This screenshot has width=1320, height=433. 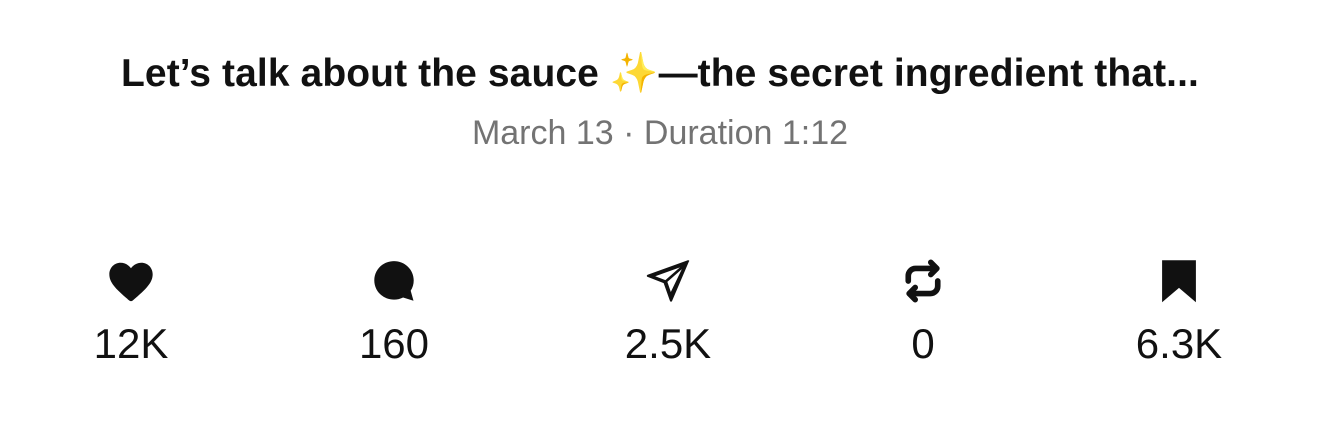 I want to click on repost-icon, so click(x=923, y=281).